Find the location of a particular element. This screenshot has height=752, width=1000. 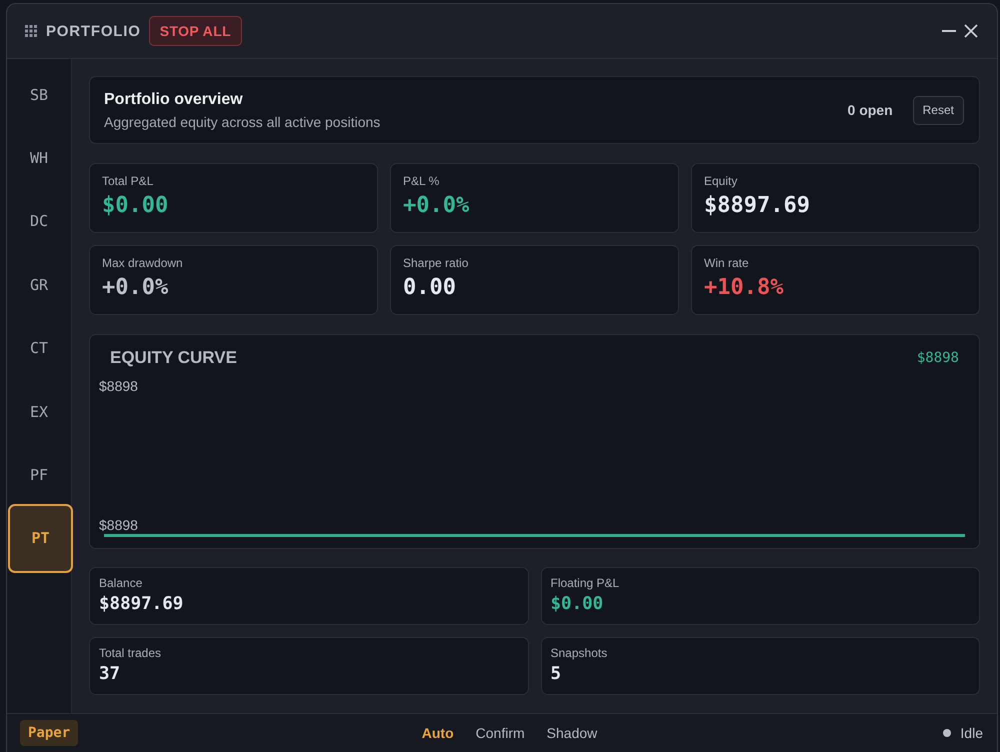

account-value: $8897.69 is located at coordinates (141, 604).